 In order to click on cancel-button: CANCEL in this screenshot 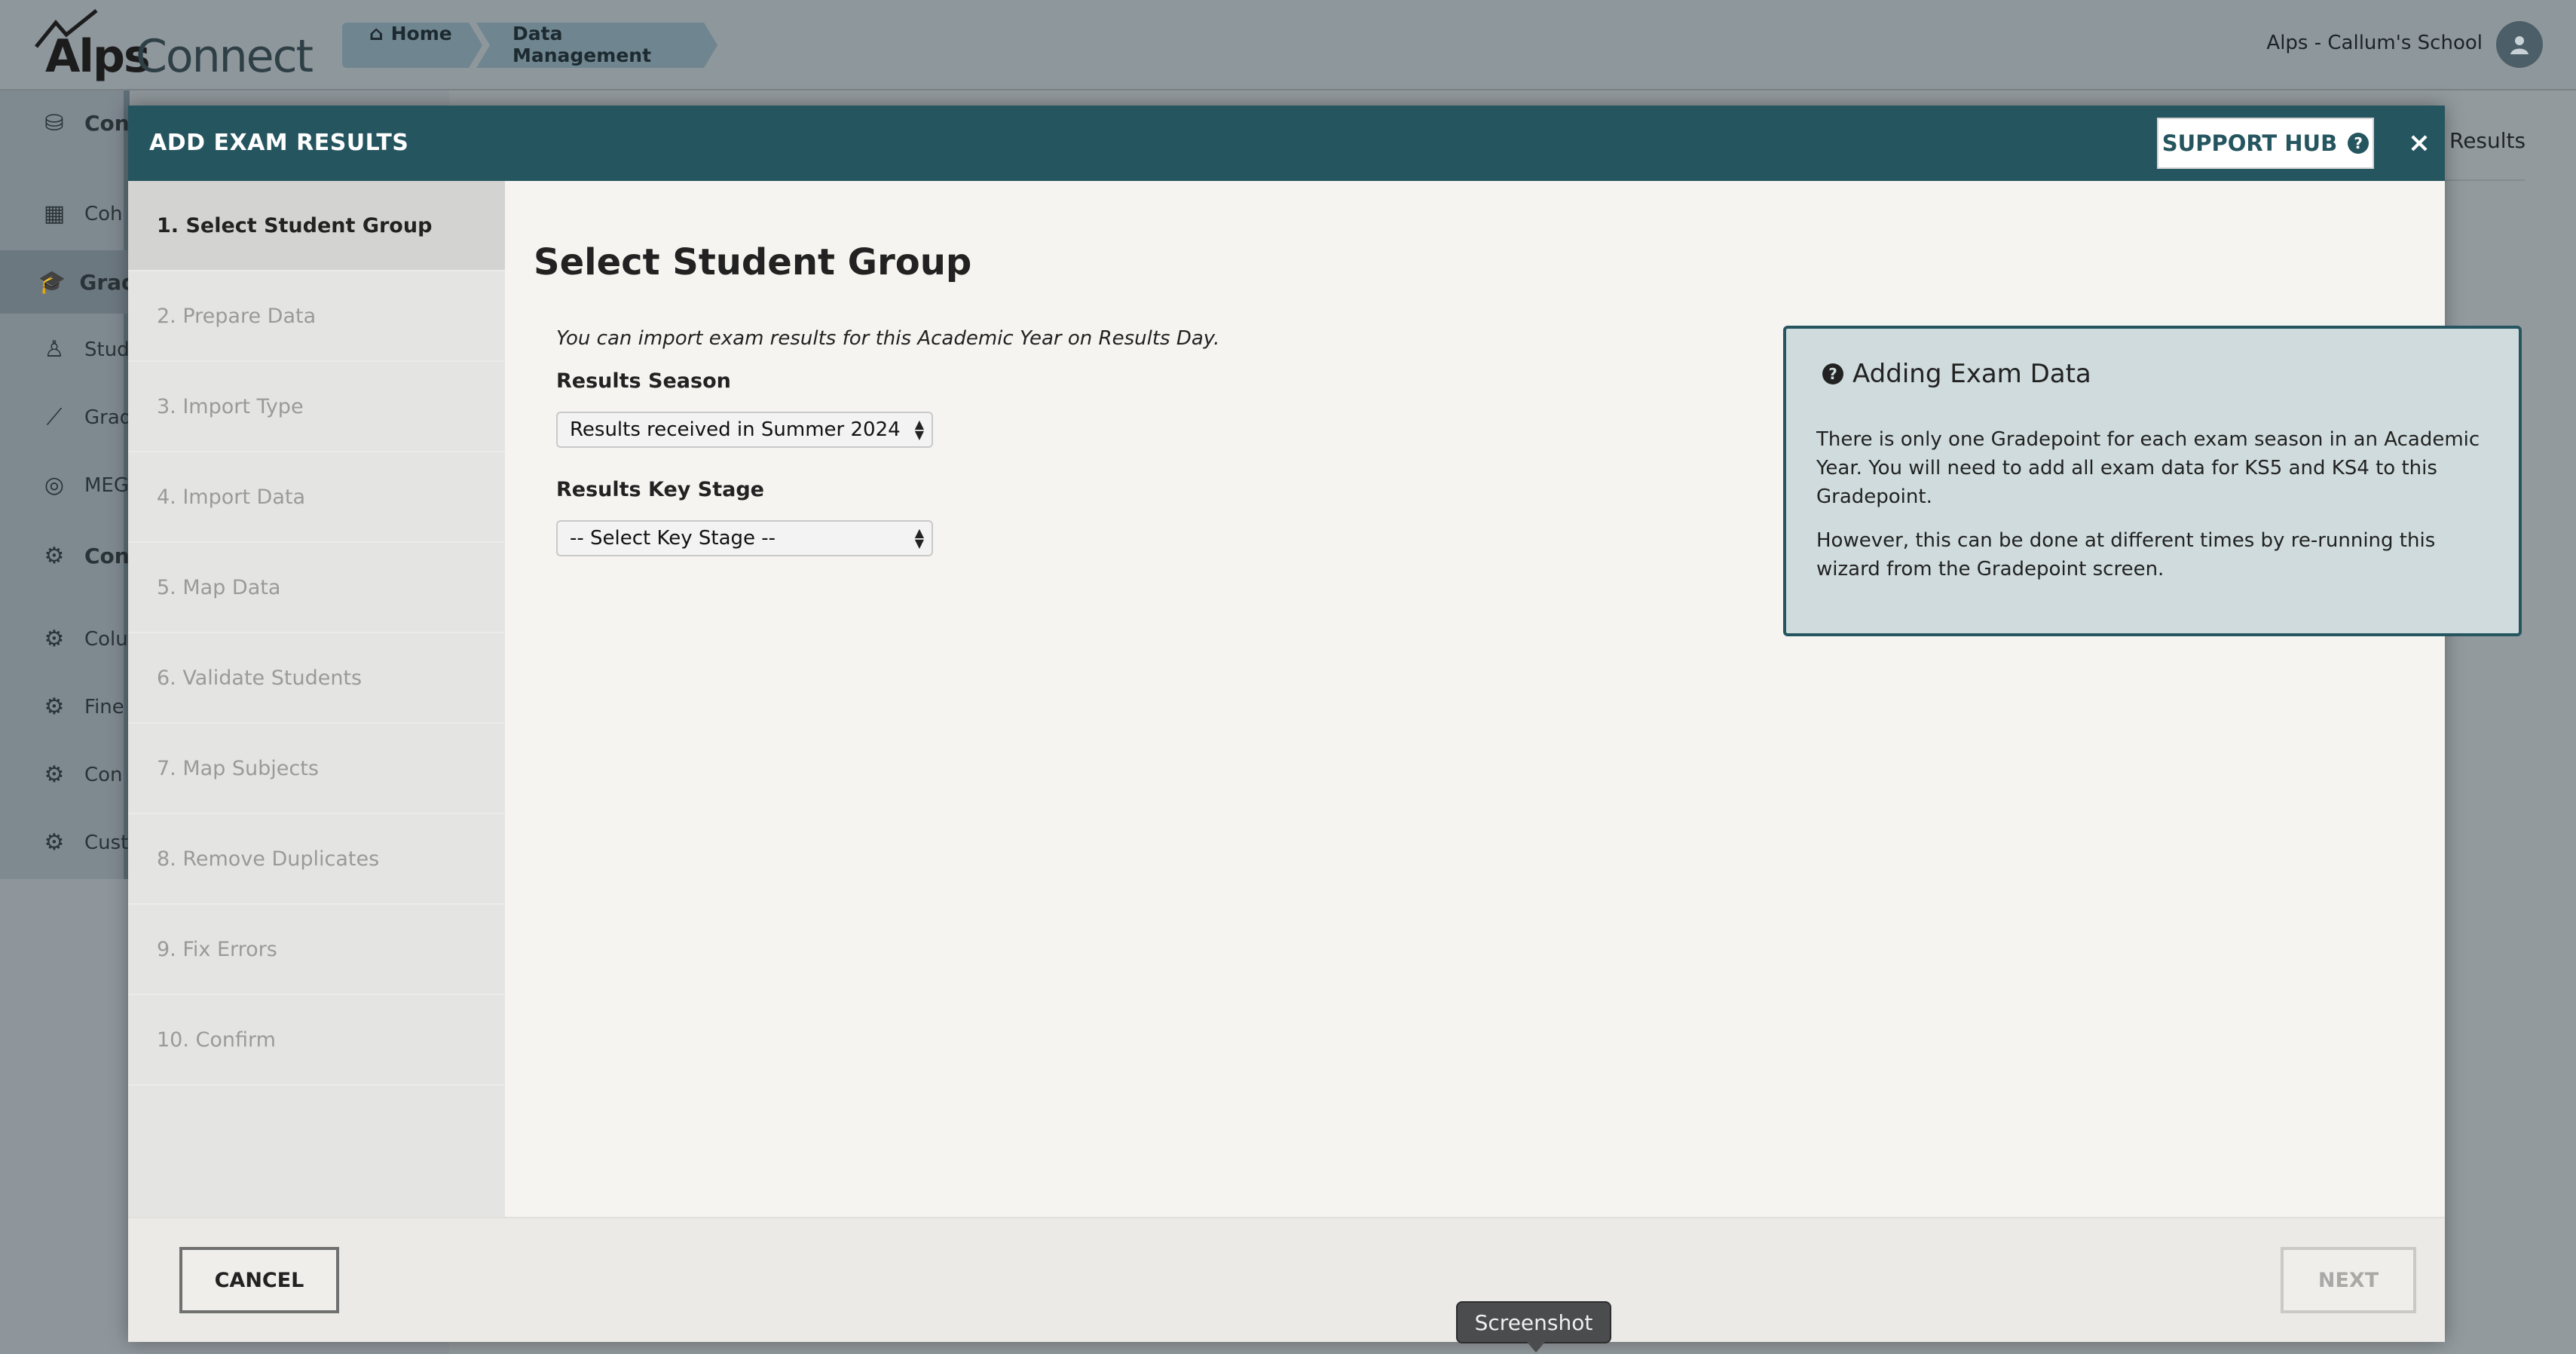, I will do `click(259, 1280)`.